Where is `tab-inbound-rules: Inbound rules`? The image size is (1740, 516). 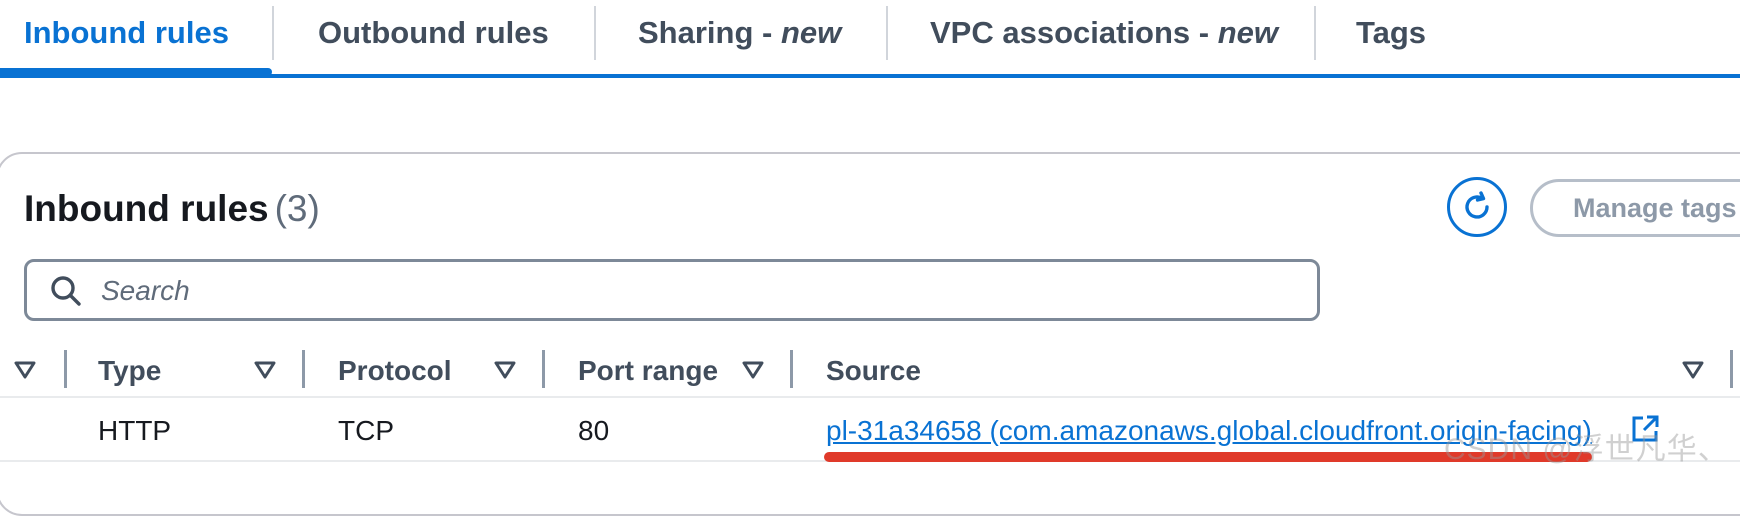
tab-inbound-rules: Inbound rules is located at coordinates (126, 33).